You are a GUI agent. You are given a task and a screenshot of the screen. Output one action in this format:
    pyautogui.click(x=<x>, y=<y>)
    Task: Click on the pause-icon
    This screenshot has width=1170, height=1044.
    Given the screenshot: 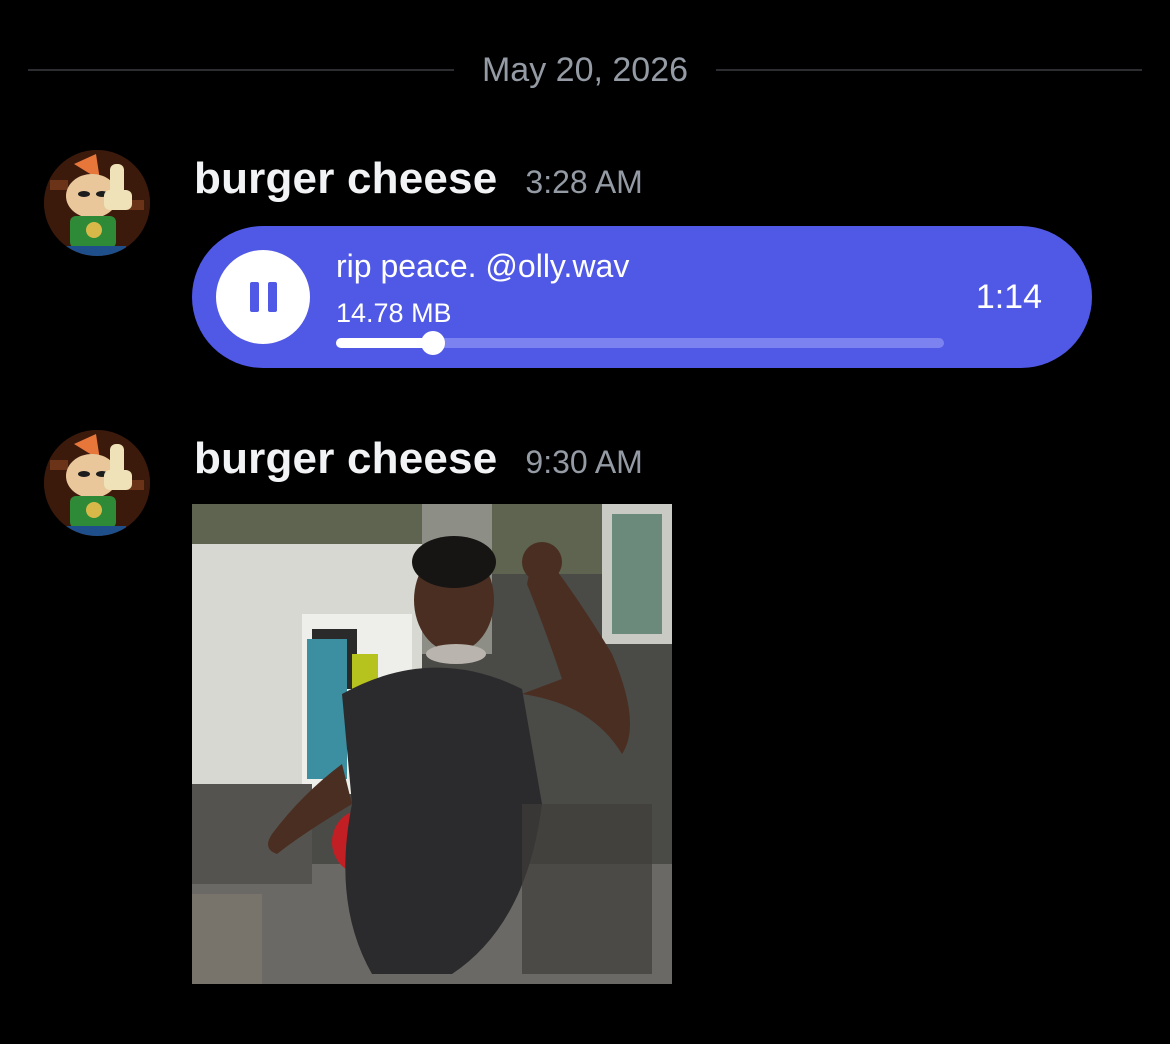 What is the action you would take?
    pyautogui.click(x=254, y=297)
    